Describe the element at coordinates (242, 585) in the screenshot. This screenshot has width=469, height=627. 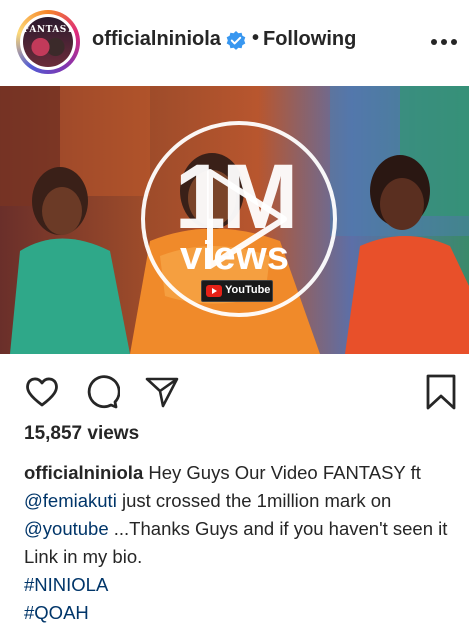
I see `hashtag-niniola: #NINIOLA` at that location.